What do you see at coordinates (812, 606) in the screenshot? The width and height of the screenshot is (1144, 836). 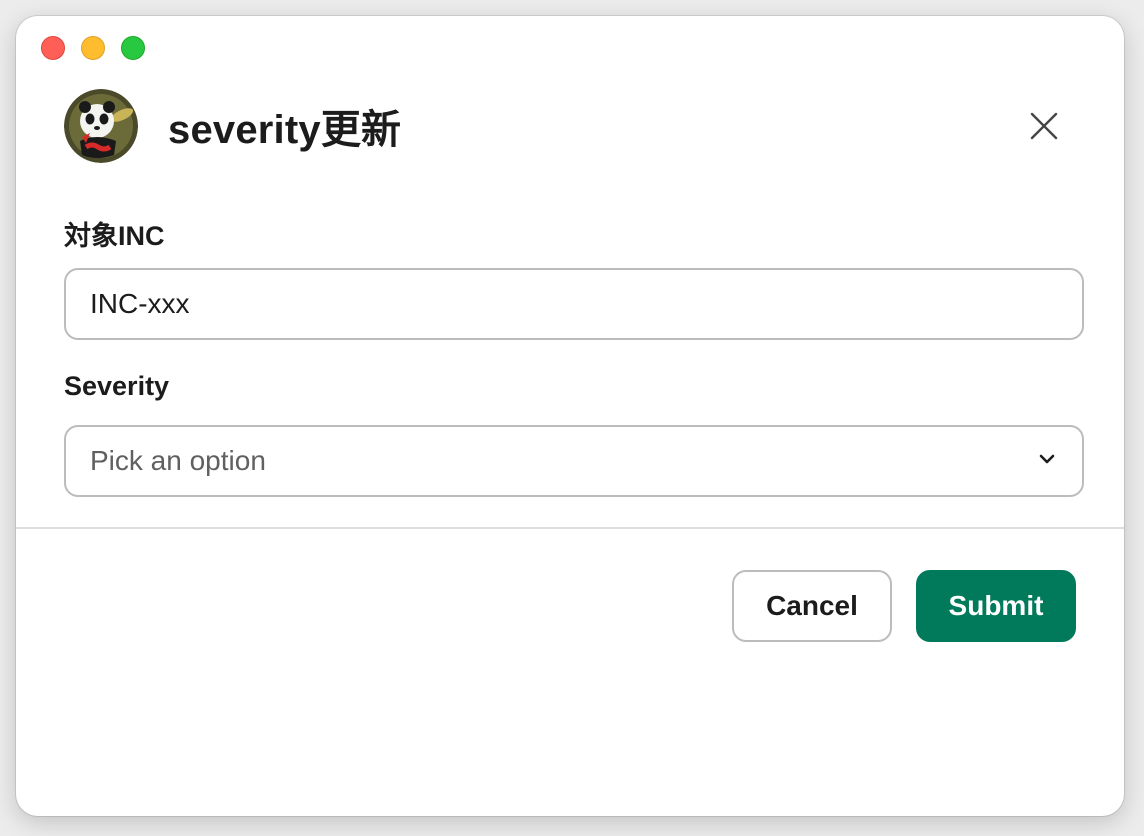 I see `cancel-button: Cancel` at bounding box center [812, 606].